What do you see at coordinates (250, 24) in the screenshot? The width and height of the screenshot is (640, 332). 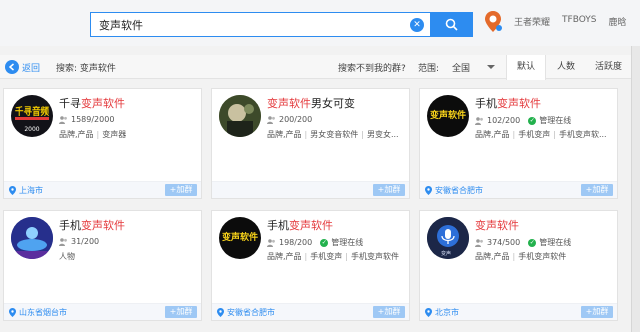 I see `search-input` at bounding box center [250, 24].